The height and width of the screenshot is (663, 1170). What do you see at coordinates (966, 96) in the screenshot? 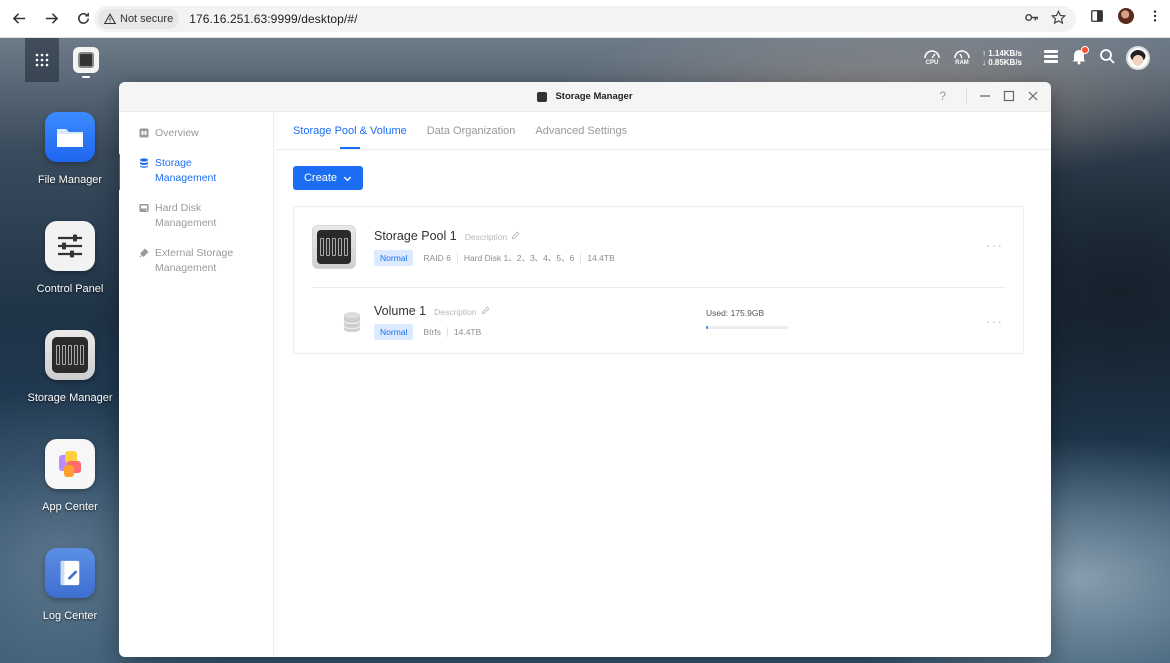
I see `controls-separator` at bounding box center [966, 96].